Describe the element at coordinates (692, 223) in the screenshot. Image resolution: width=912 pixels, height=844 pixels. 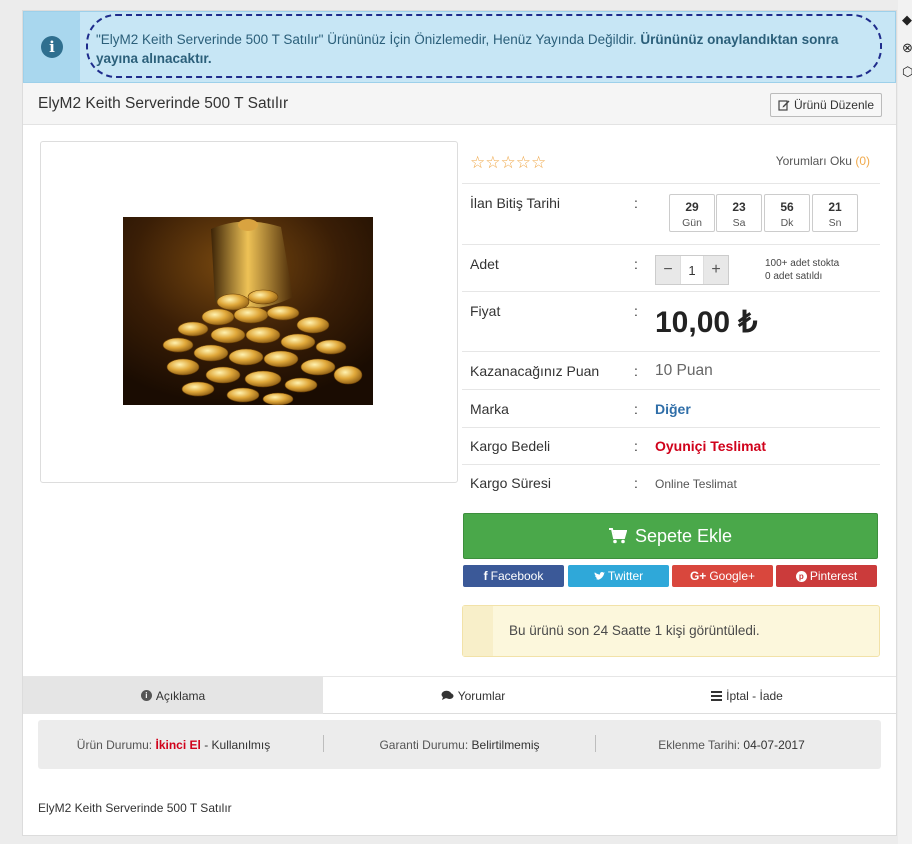
I see `countdown-unit: Gün` at that location.